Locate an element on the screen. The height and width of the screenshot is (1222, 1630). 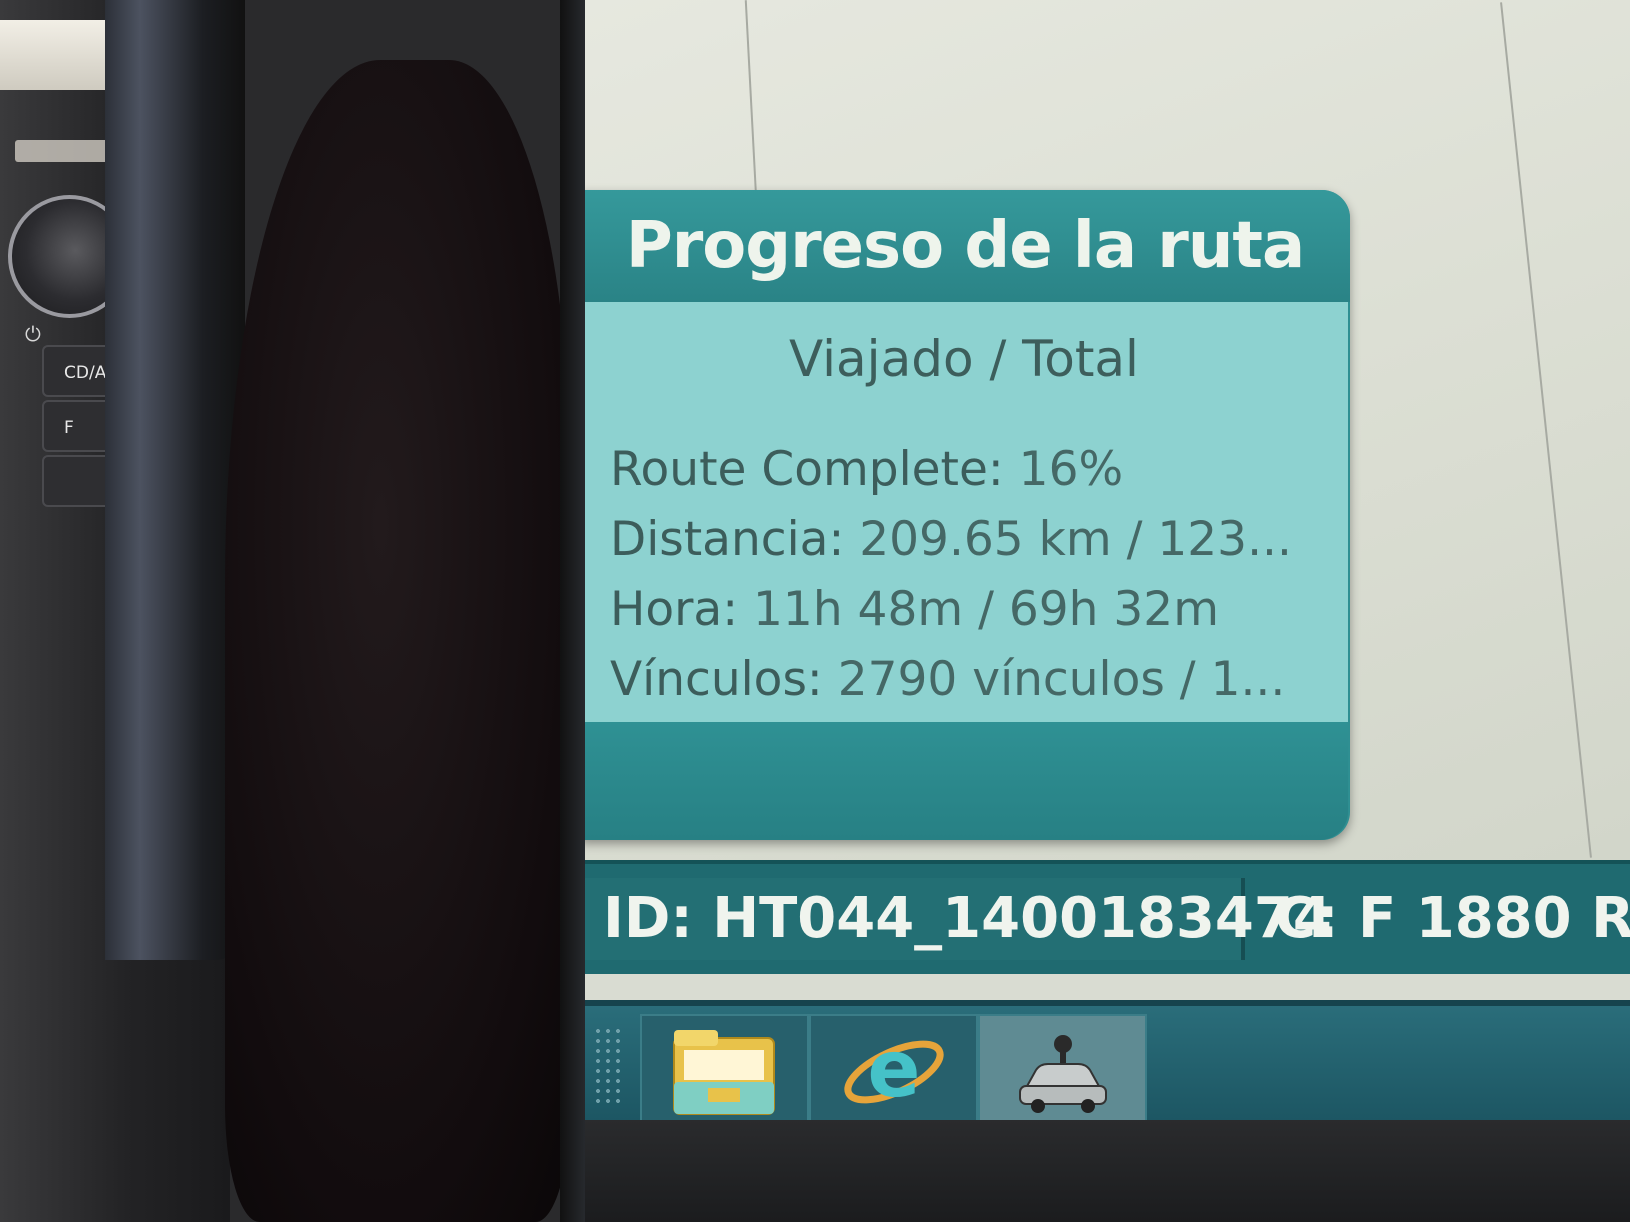
distance-label: Distancia: is located at coordinates (727, 539).